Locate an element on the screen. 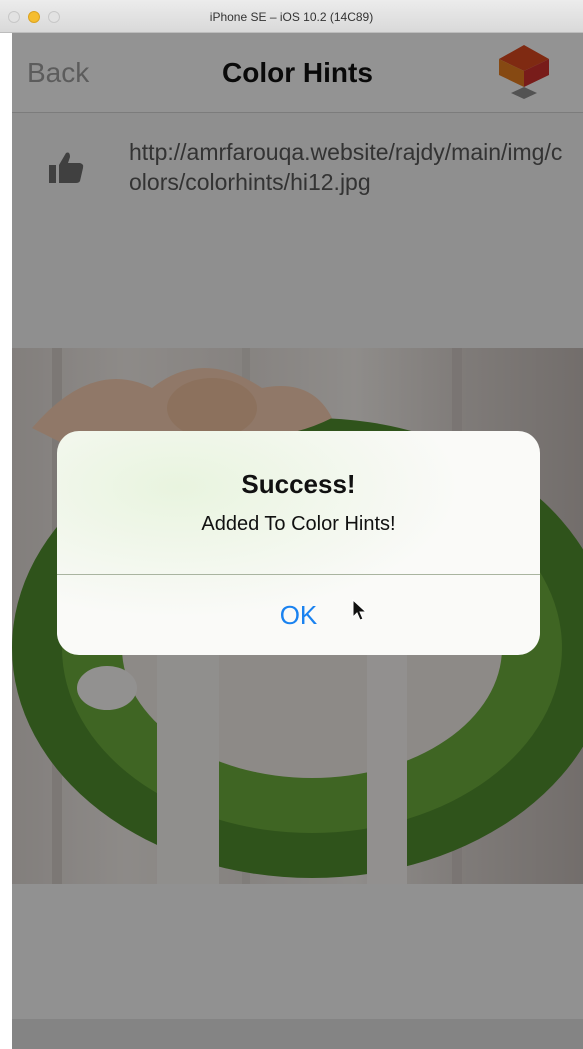 This screenshot has width=583, height=1049. alert-message: Added To Color Hints! is located at coordinates (298, 524).